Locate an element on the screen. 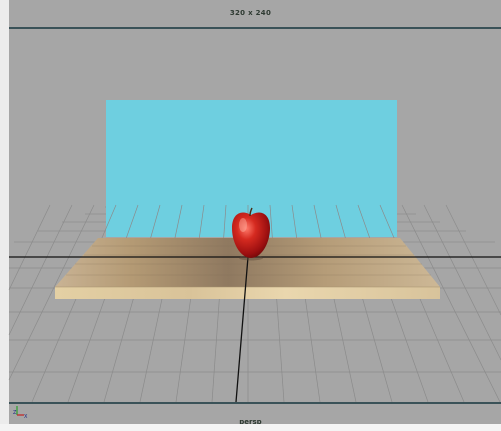  viewport-bottom-line is located at coordinates (255, 403).